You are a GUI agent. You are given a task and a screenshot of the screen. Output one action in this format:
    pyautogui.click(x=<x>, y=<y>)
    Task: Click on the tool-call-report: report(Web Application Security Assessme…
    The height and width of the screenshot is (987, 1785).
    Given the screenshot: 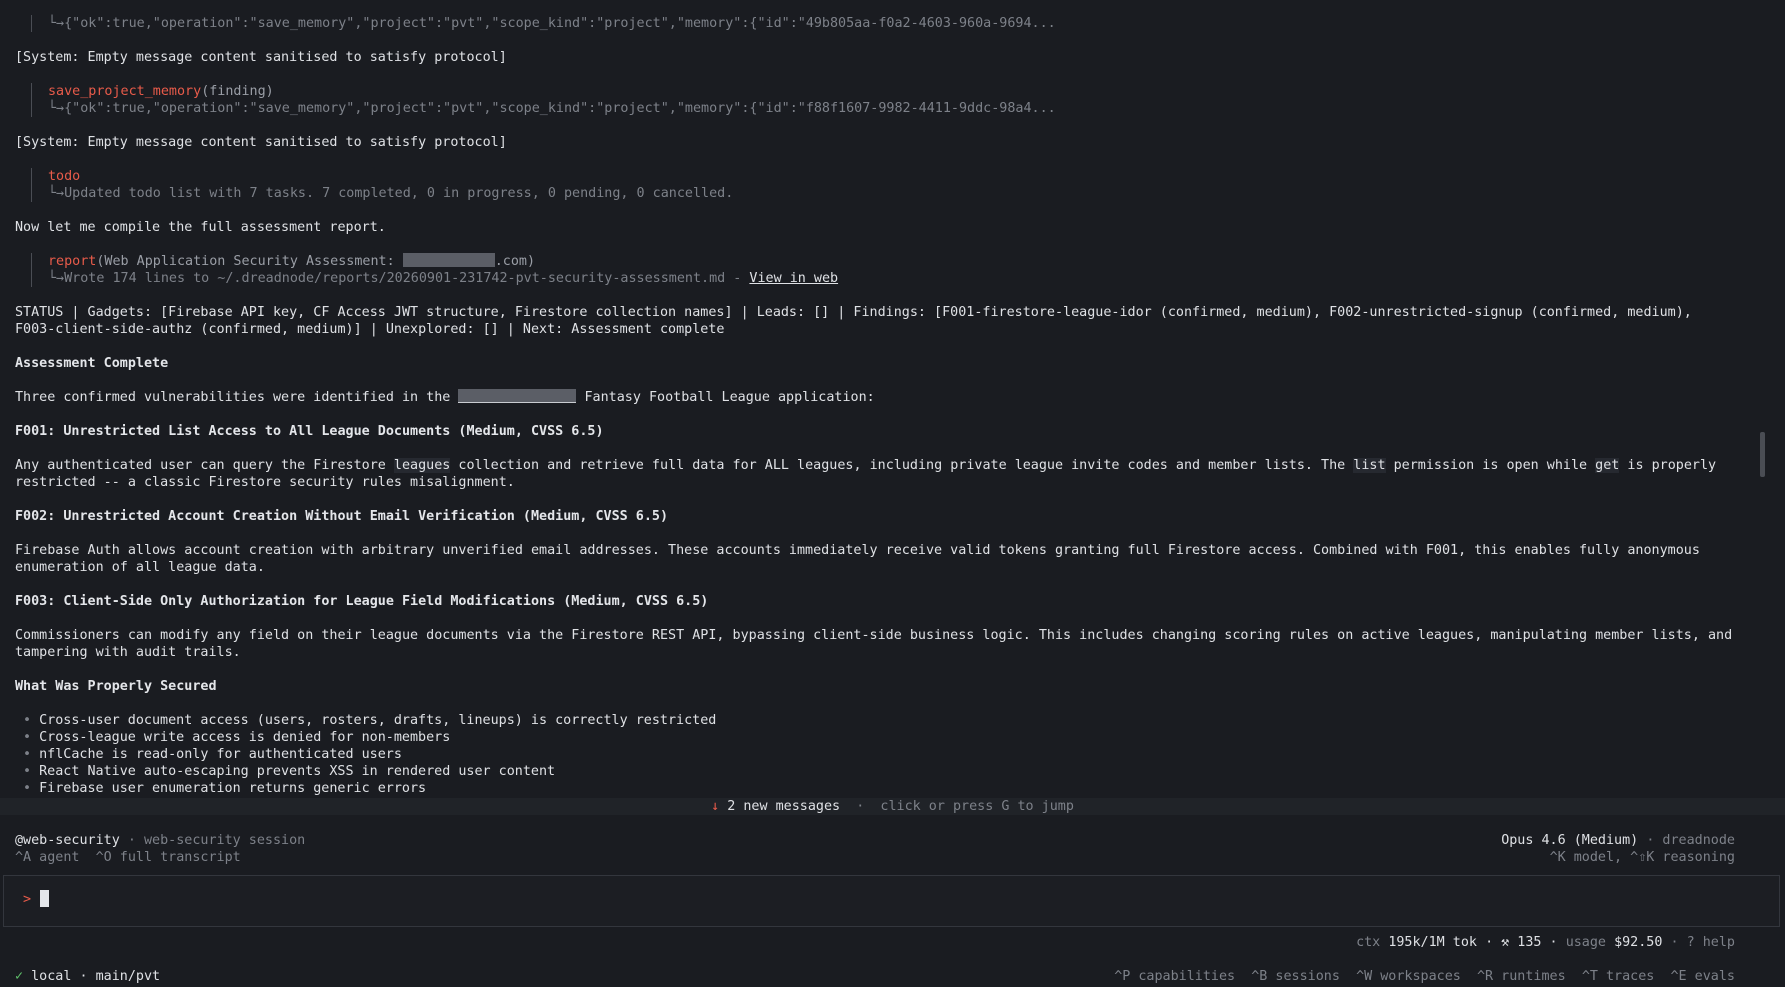 What is the action you would take?
    pyautogui.click(x=283, y=261)
    